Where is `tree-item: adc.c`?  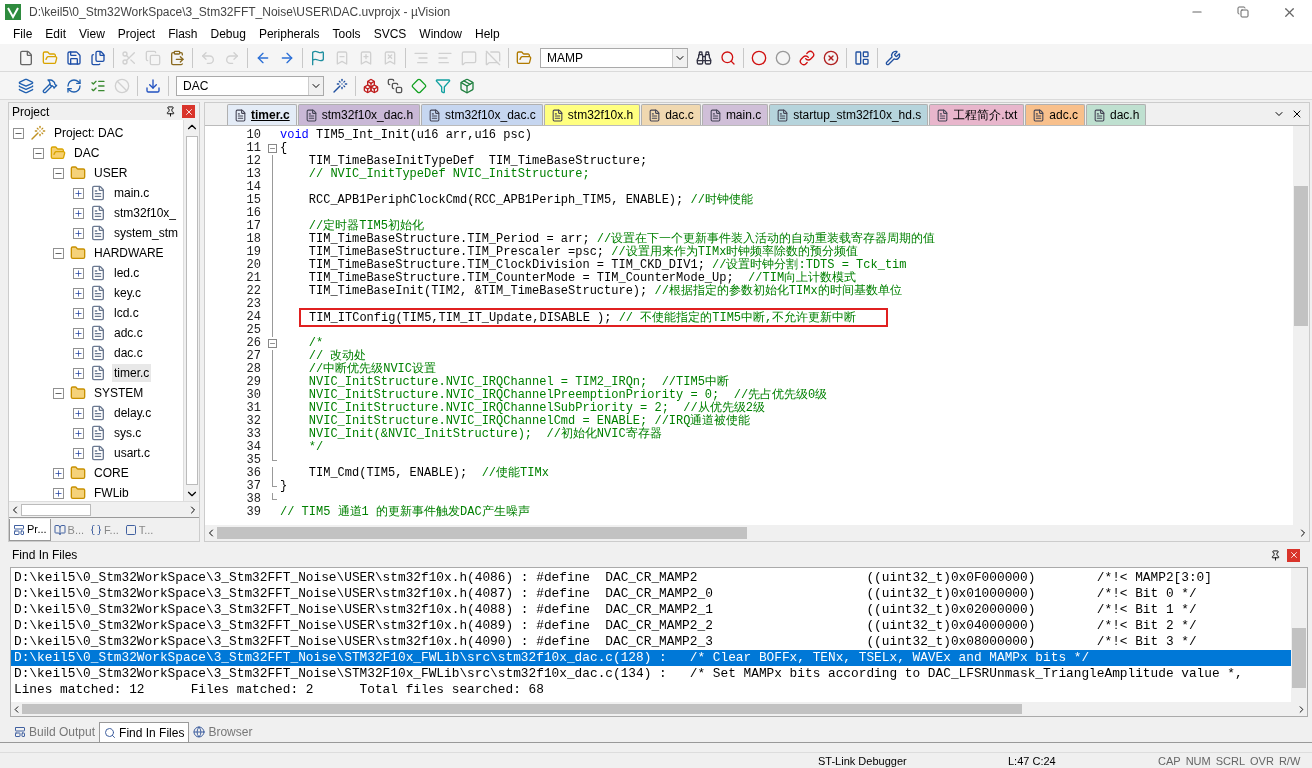 tree-item: adc.c is located at coordinates (128, 333).